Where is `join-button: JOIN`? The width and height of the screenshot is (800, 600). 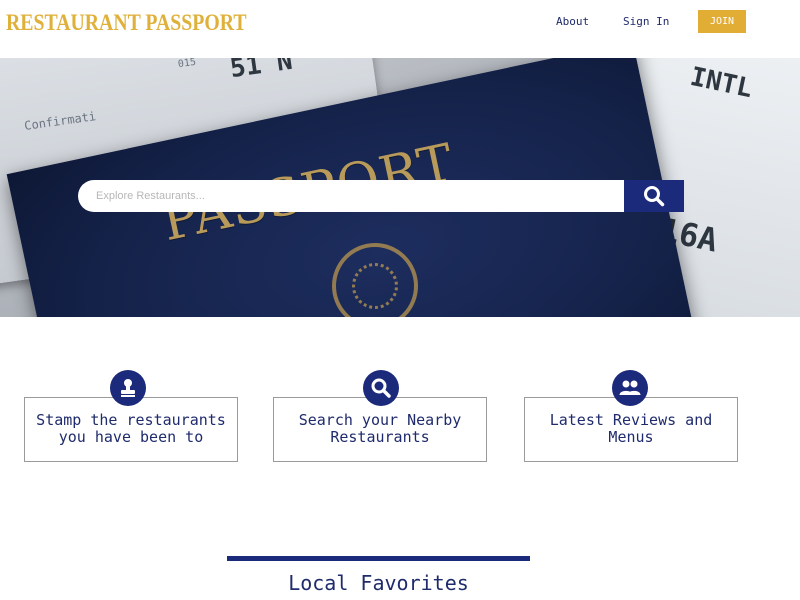 join-button: JOIN is located at coordinates (722, 21).